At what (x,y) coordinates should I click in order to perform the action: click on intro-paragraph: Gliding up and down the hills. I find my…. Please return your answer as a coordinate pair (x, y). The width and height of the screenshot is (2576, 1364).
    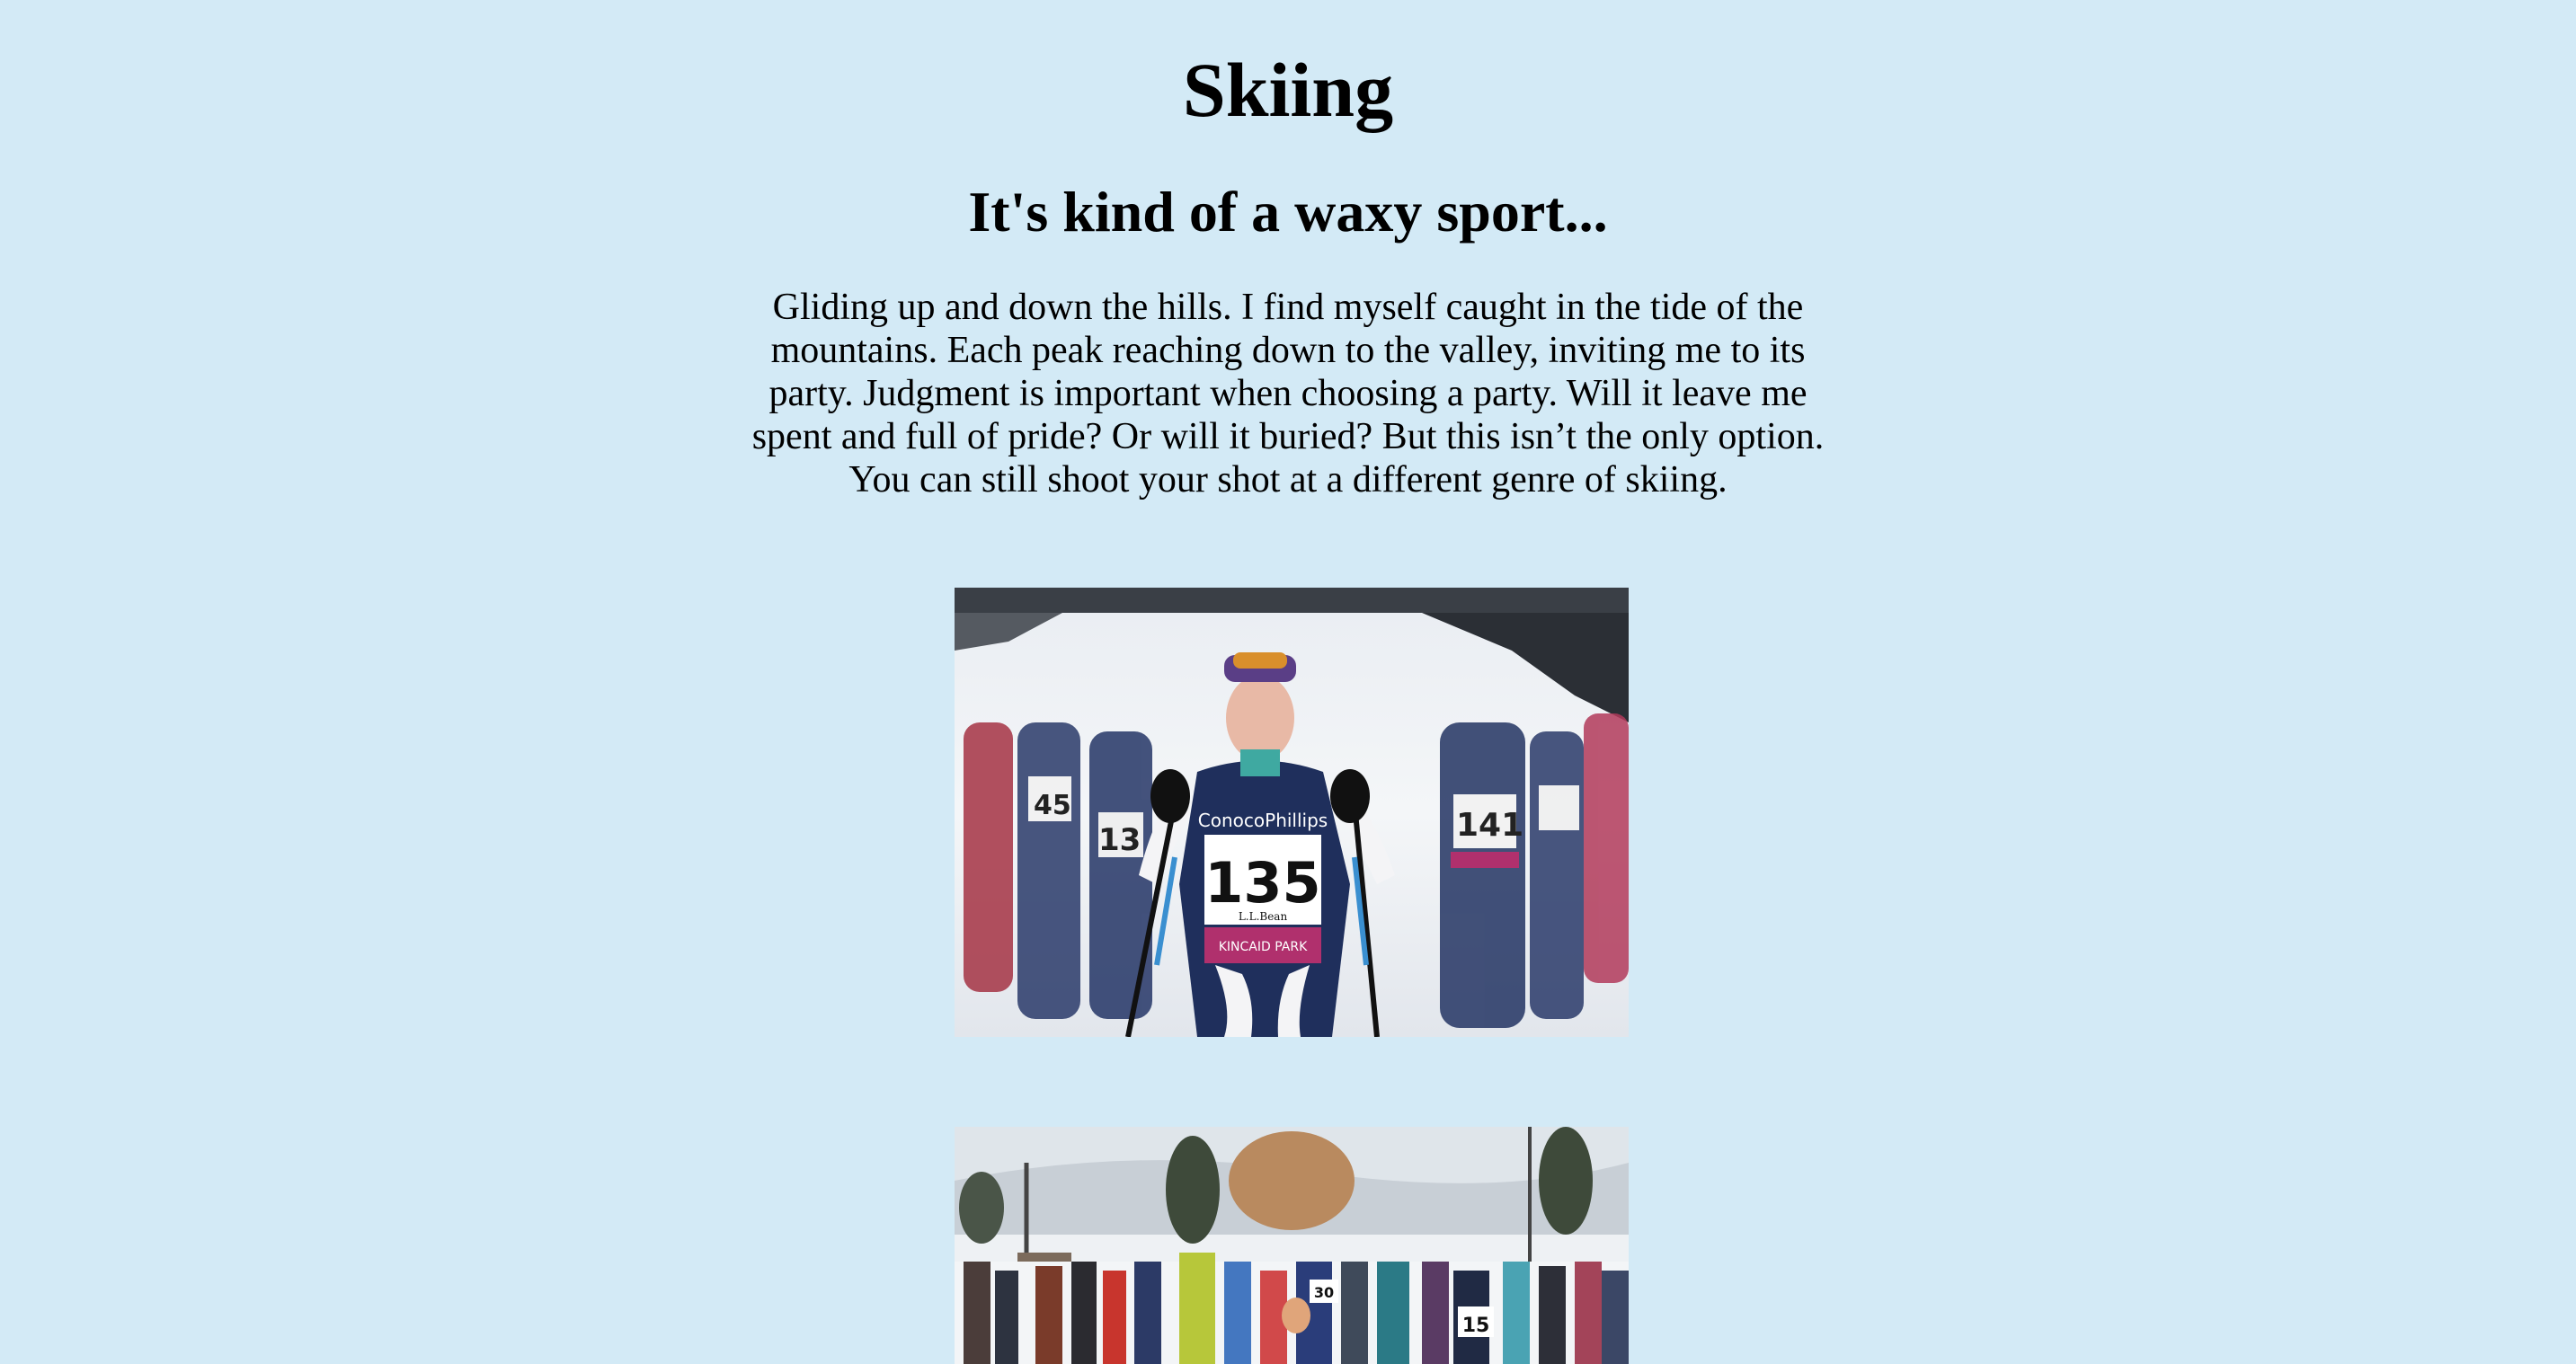
    Looking at the image, I should click on (1288, 393).